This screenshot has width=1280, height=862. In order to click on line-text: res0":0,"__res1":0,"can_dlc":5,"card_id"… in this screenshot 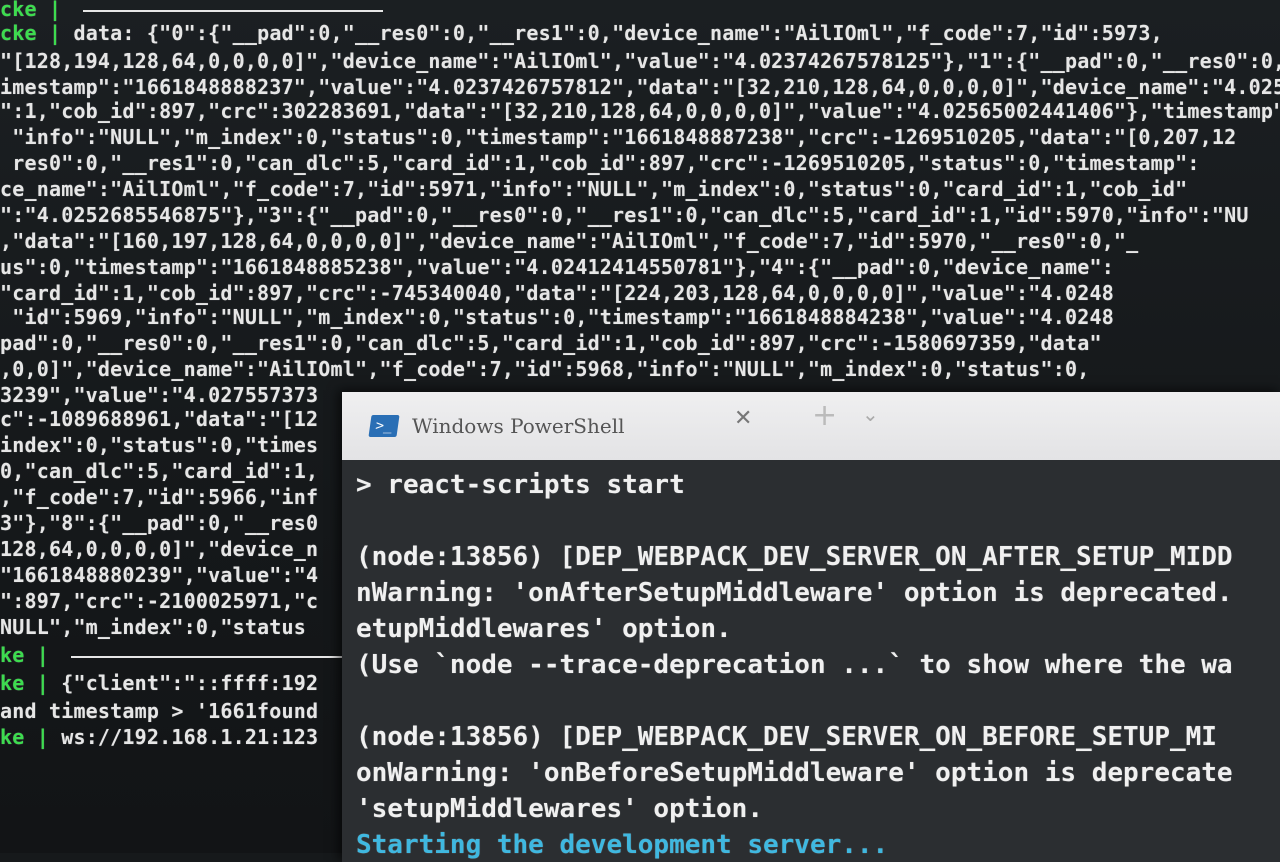, I will do `click(600, 163)`.